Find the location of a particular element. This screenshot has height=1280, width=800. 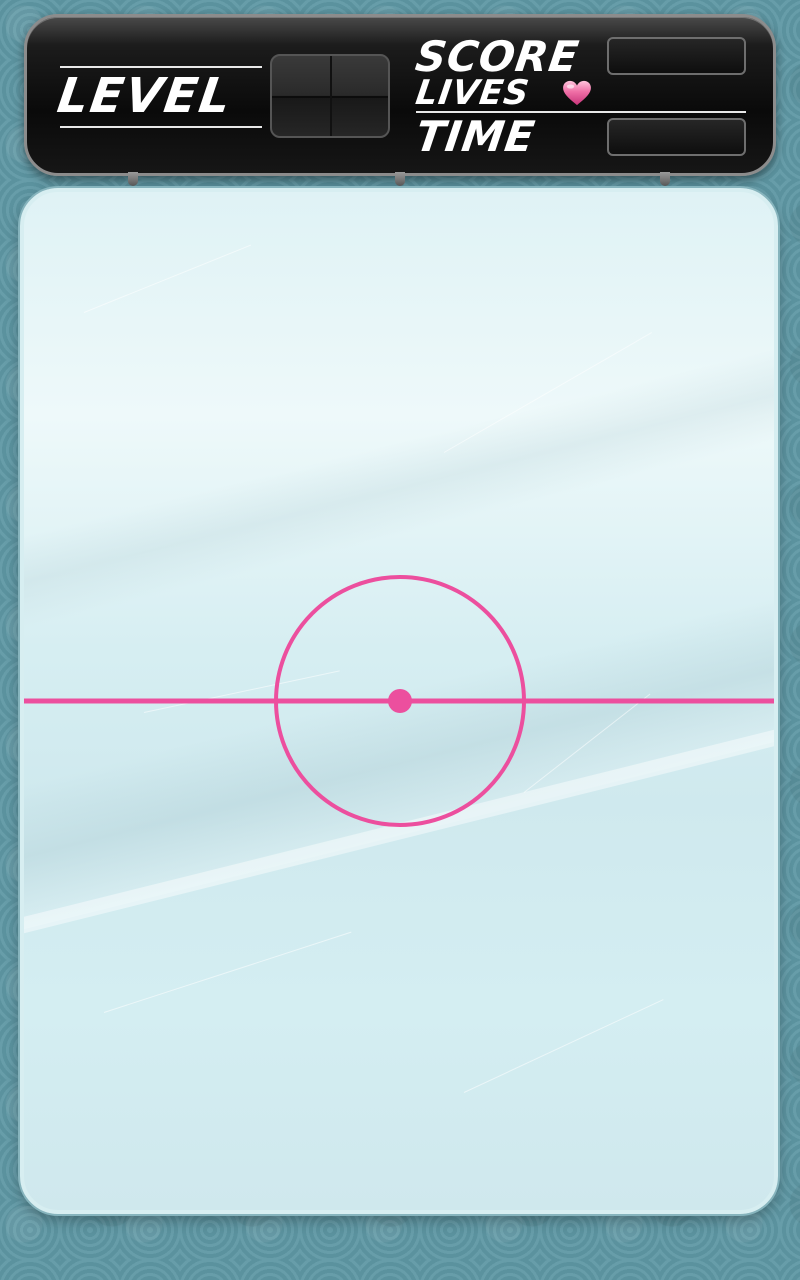

hud-peg-center is located at coordinates (400, 179).